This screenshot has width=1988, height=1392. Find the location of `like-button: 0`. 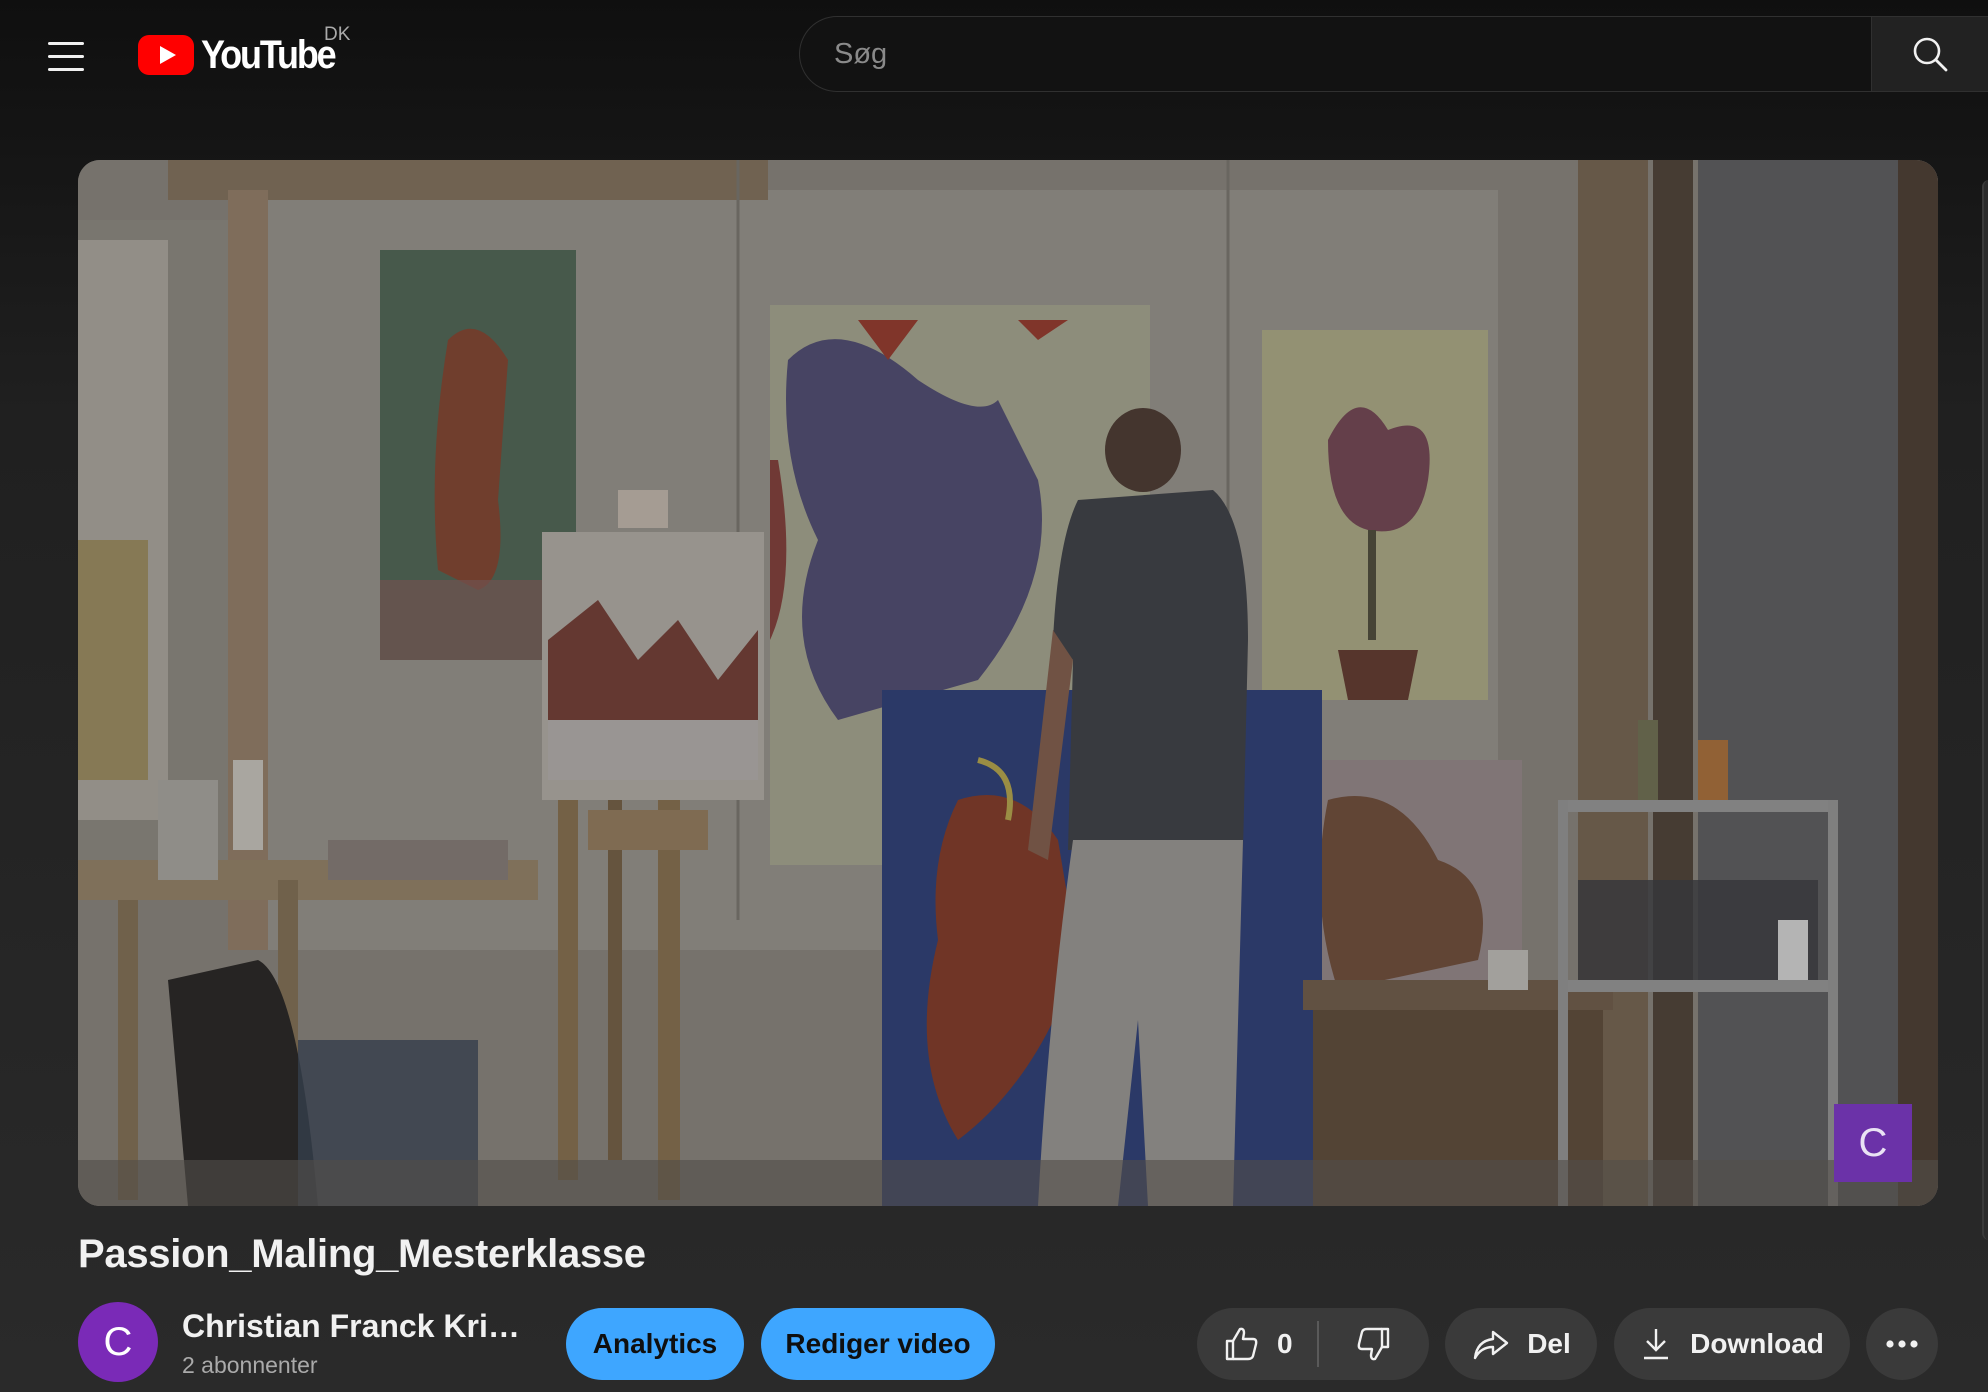

like-button: 0 is located at coordinates (1257, 1344).